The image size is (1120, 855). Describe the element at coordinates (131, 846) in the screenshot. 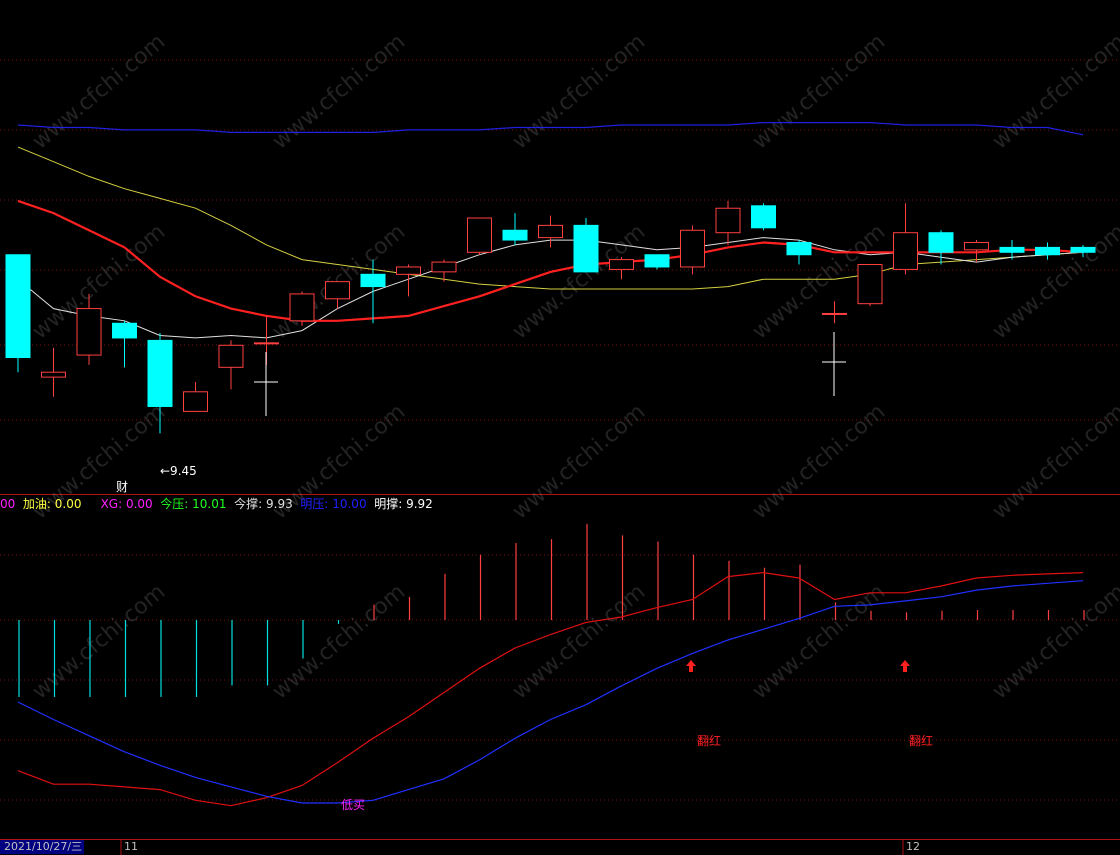

I see `month-label-11: 11` at that location.